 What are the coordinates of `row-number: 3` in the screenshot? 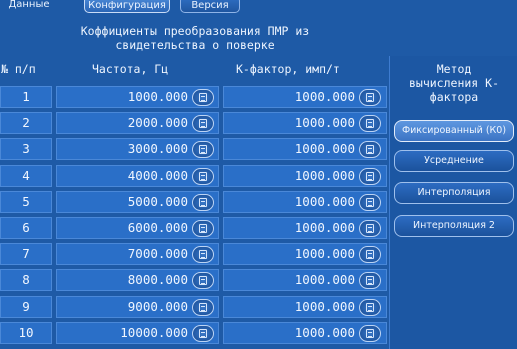 It's located at (26, 149).